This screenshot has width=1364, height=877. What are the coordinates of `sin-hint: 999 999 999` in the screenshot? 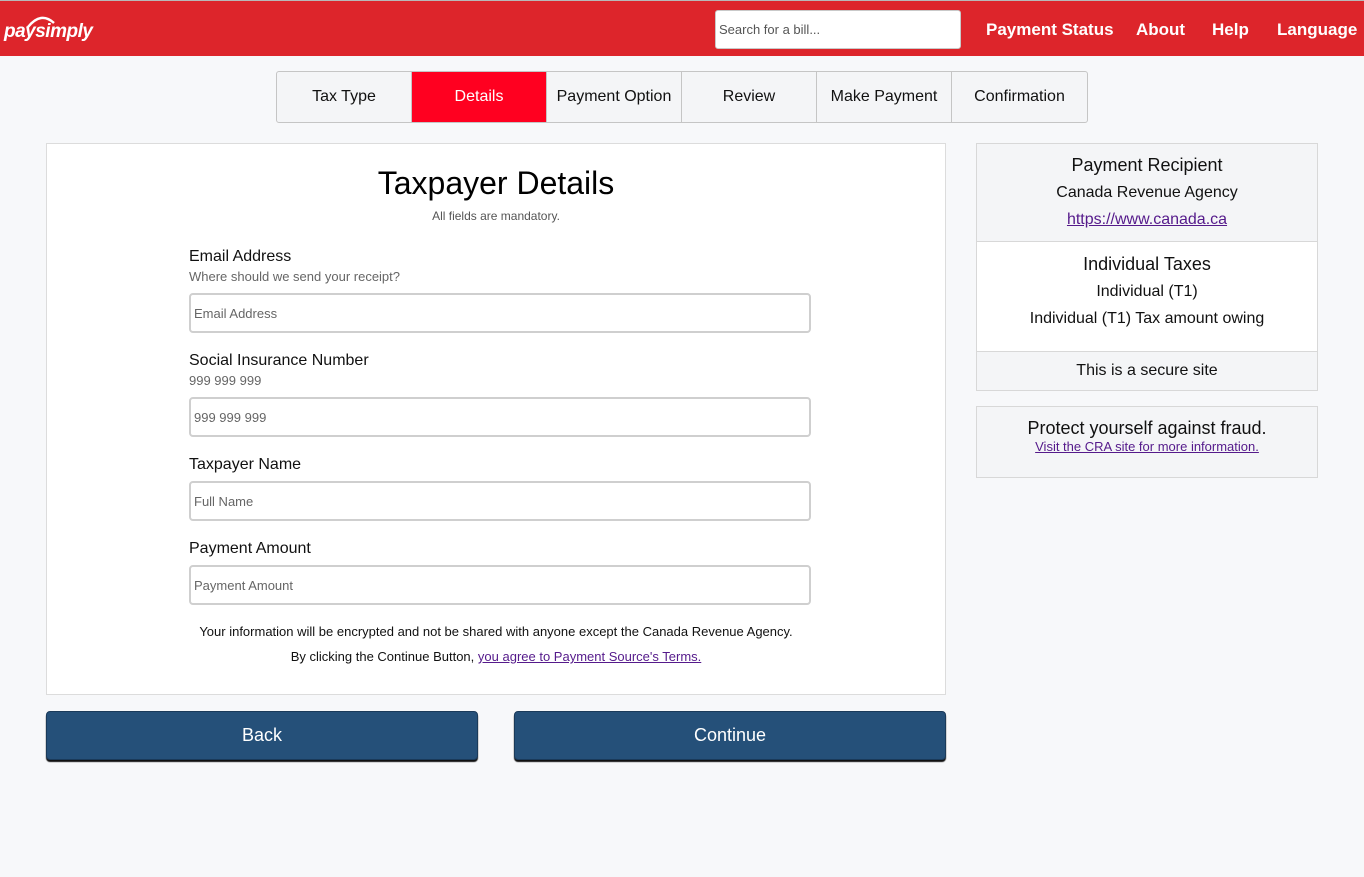 It's located at (225, 380).